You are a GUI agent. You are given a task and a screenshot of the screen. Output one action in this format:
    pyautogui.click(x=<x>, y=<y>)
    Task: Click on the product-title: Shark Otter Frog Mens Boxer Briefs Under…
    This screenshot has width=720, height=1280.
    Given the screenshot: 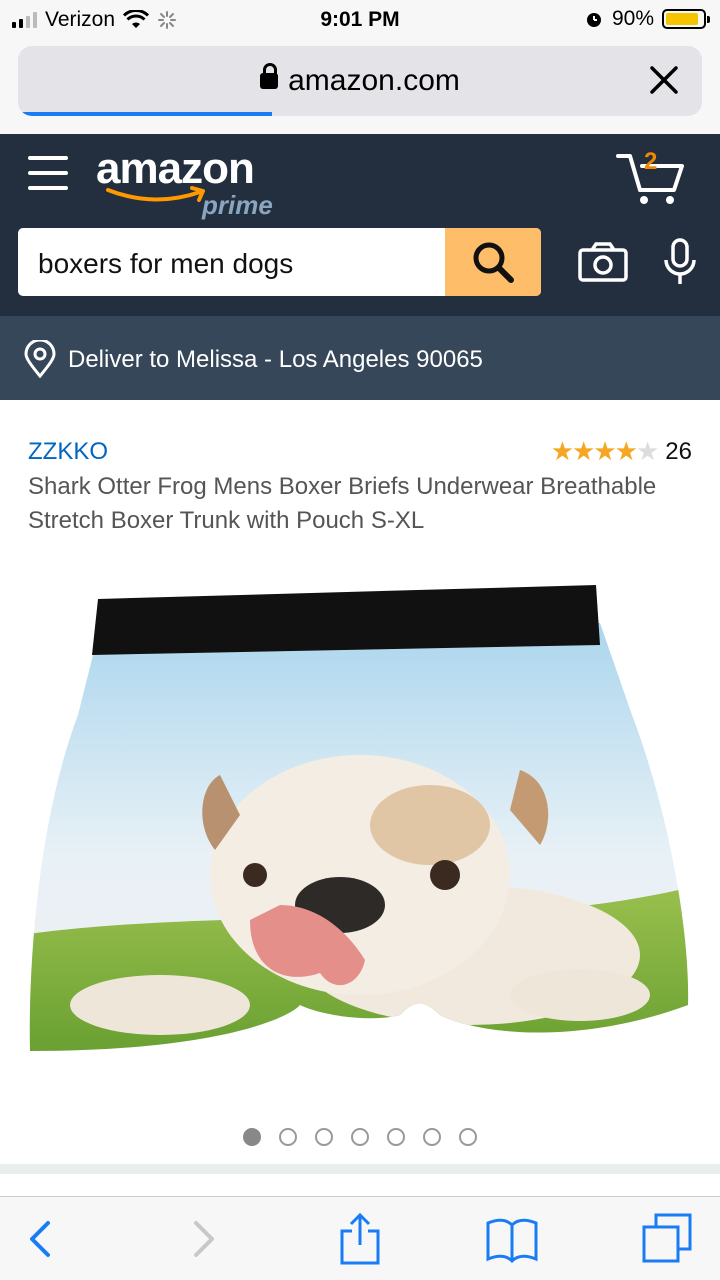 What is the action you would take?
    pyautogui.click(x=342, y=503)
    